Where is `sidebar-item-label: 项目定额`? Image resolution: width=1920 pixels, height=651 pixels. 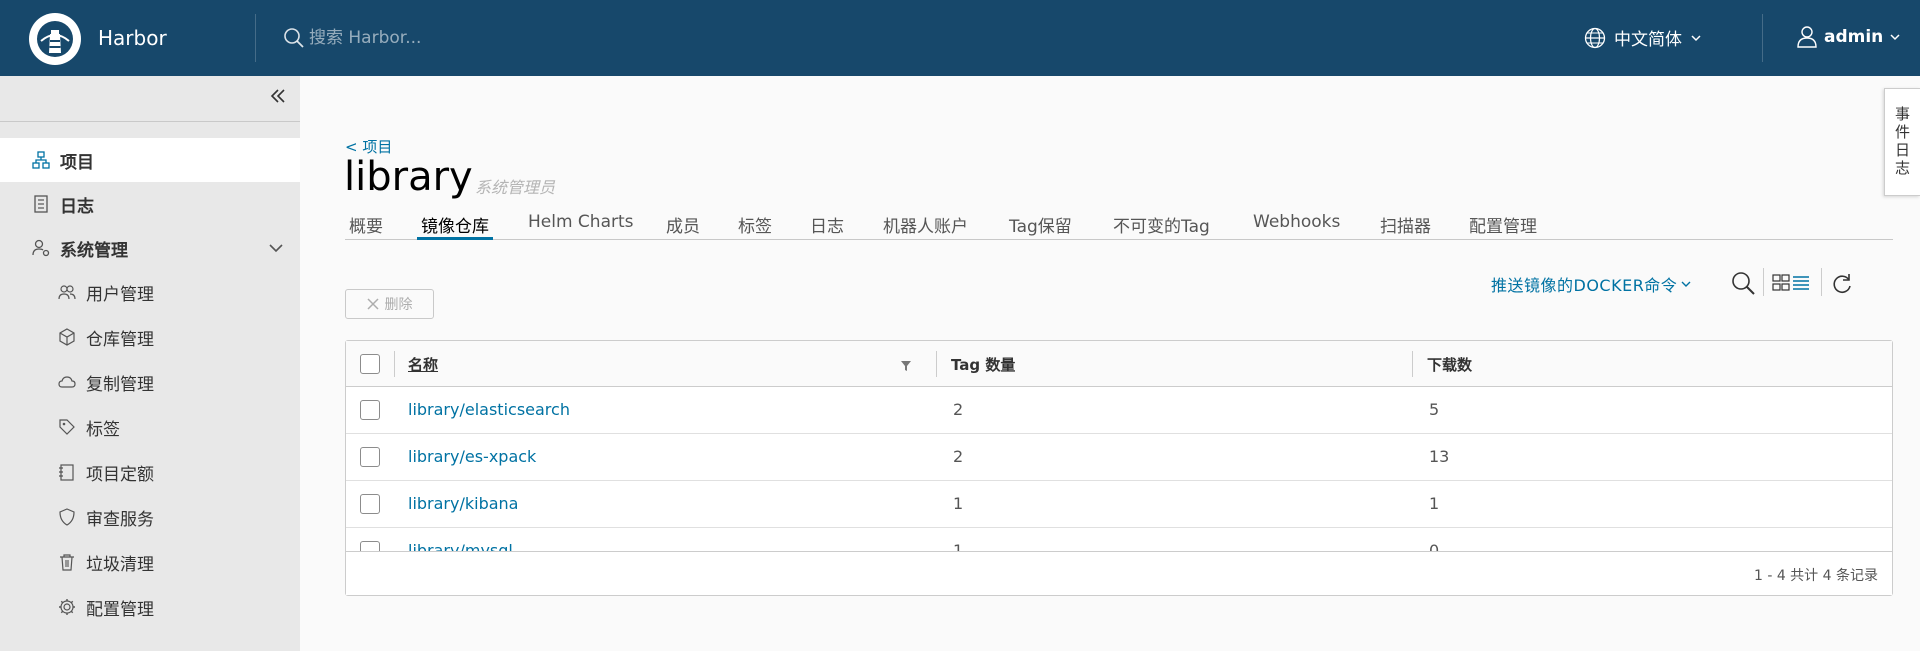
sidebar-item-label: 项目定额 is located at coordinates (120, 474).